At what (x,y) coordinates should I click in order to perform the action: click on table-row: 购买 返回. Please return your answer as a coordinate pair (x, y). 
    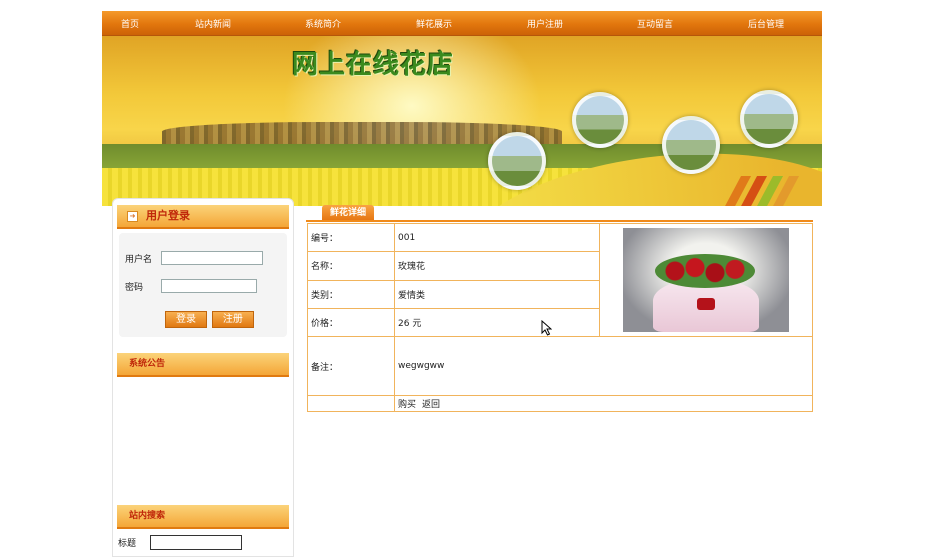
    Looking at the image, I should click on (560, 403).